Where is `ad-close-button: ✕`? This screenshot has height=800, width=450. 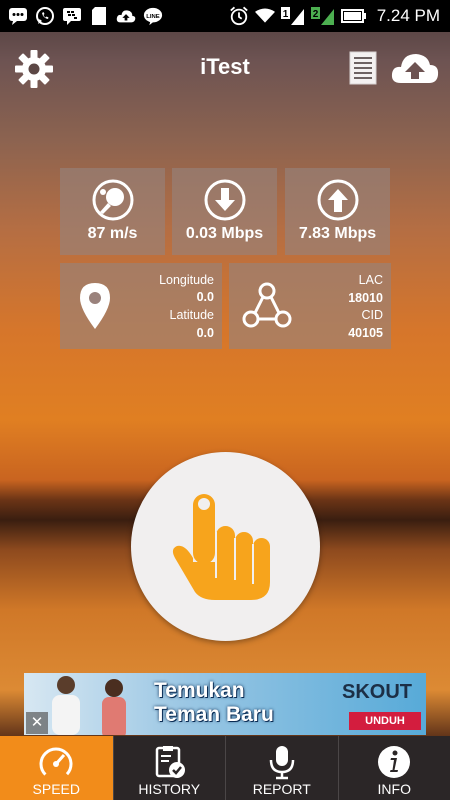 ad-close-button: ✕ is located at coordinates (37, 723).